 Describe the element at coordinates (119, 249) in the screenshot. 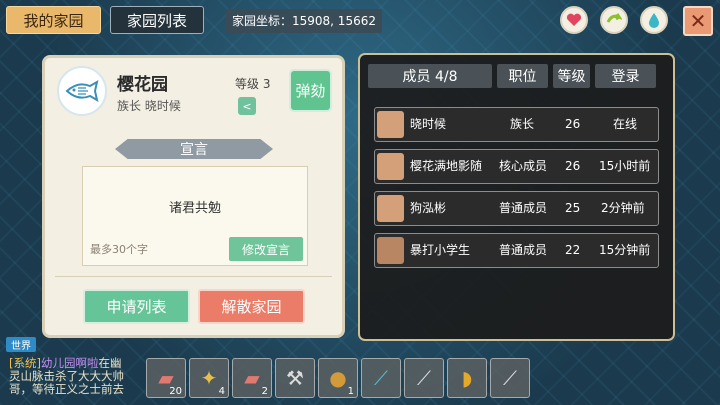

I see `declaration-limit: 最多30个字` at that location.